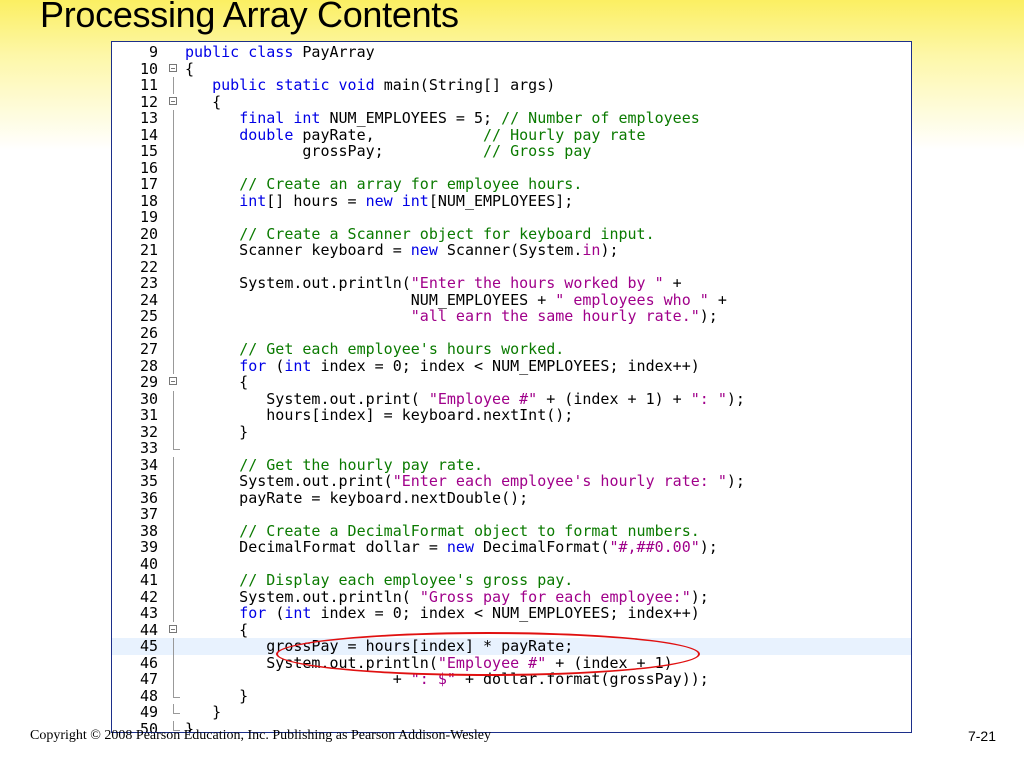 The image size is (1024, 768). Describe the element at coordinates (148, 431) in the screenshot. I see `line-number: 32` at that location.